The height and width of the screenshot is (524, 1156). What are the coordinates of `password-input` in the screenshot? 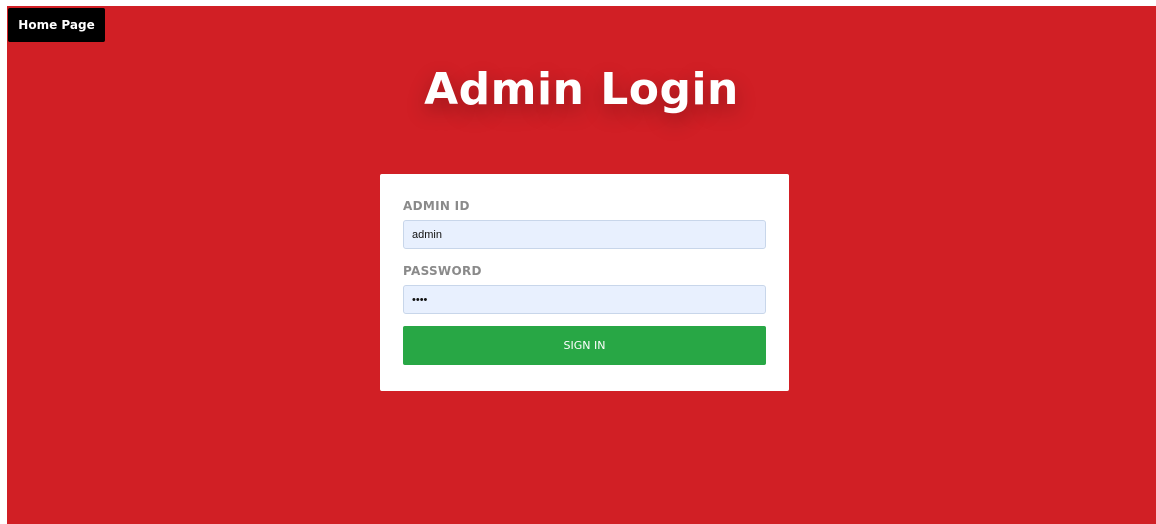 It's located at (584, 299).